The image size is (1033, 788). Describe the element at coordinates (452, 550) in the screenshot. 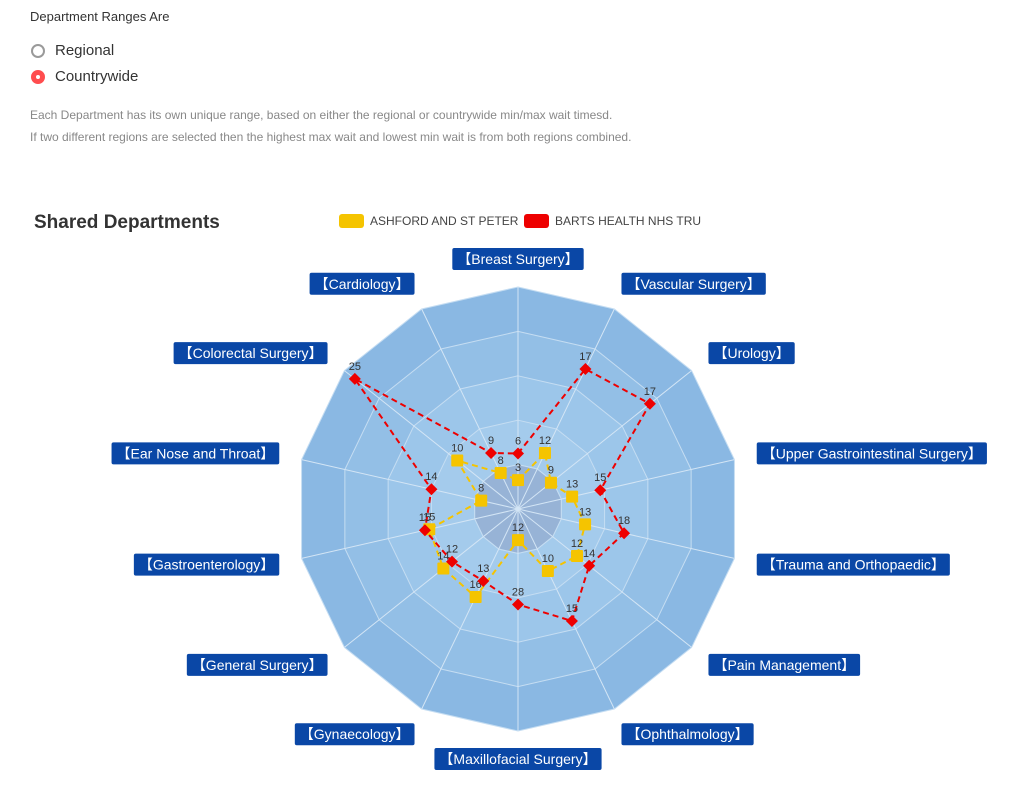

I see `data-label-2-9: 12` at that location.